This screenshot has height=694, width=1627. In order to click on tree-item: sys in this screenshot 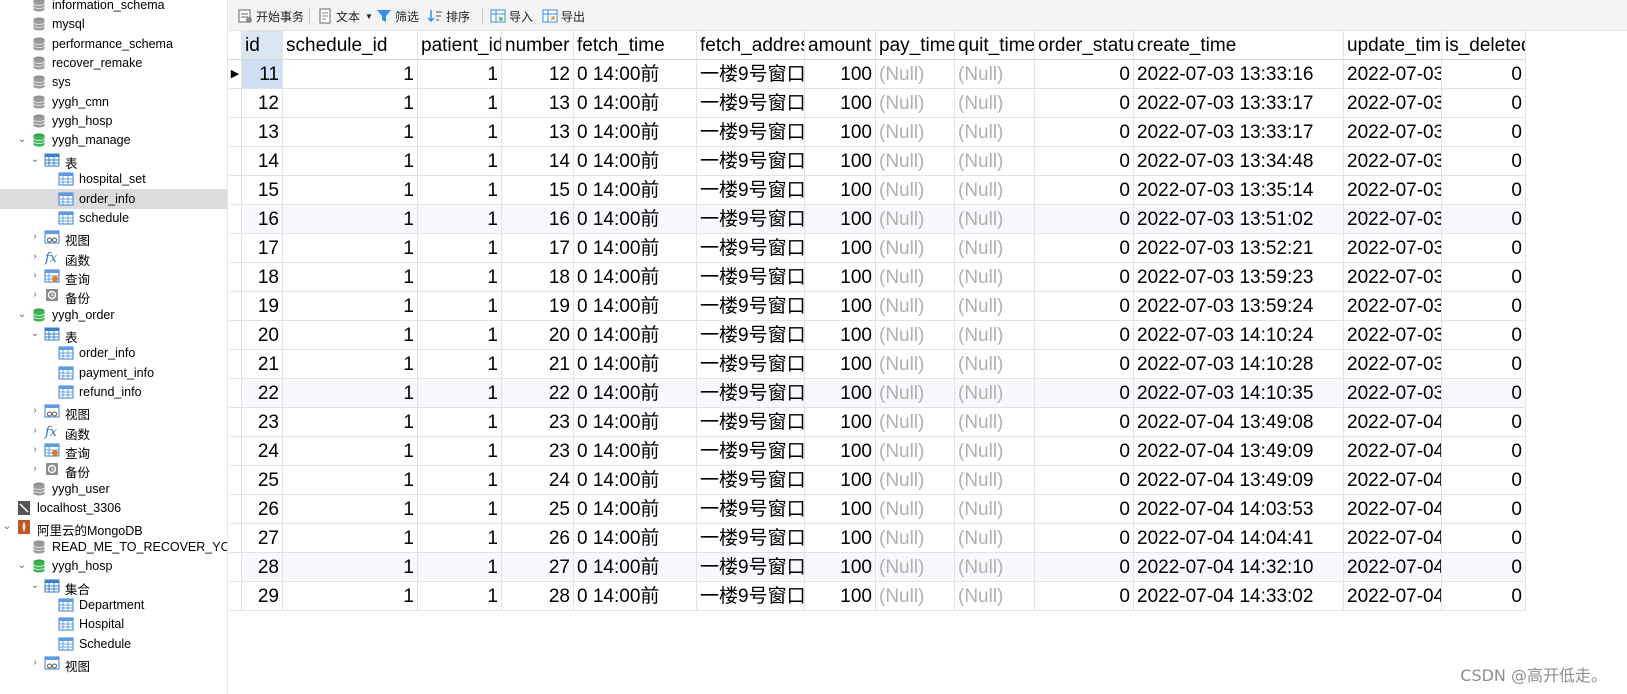, I will do `click(113, 82)`.